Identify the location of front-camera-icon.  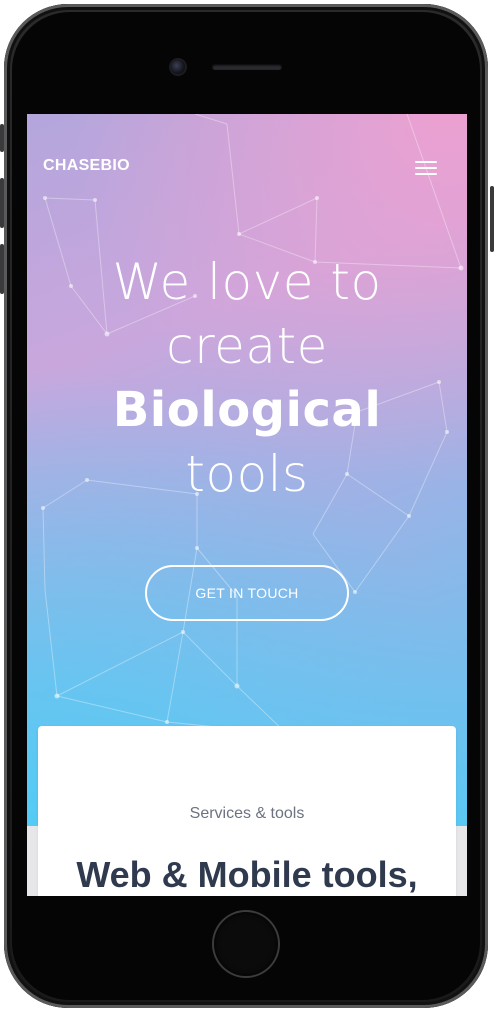
(178, 67).